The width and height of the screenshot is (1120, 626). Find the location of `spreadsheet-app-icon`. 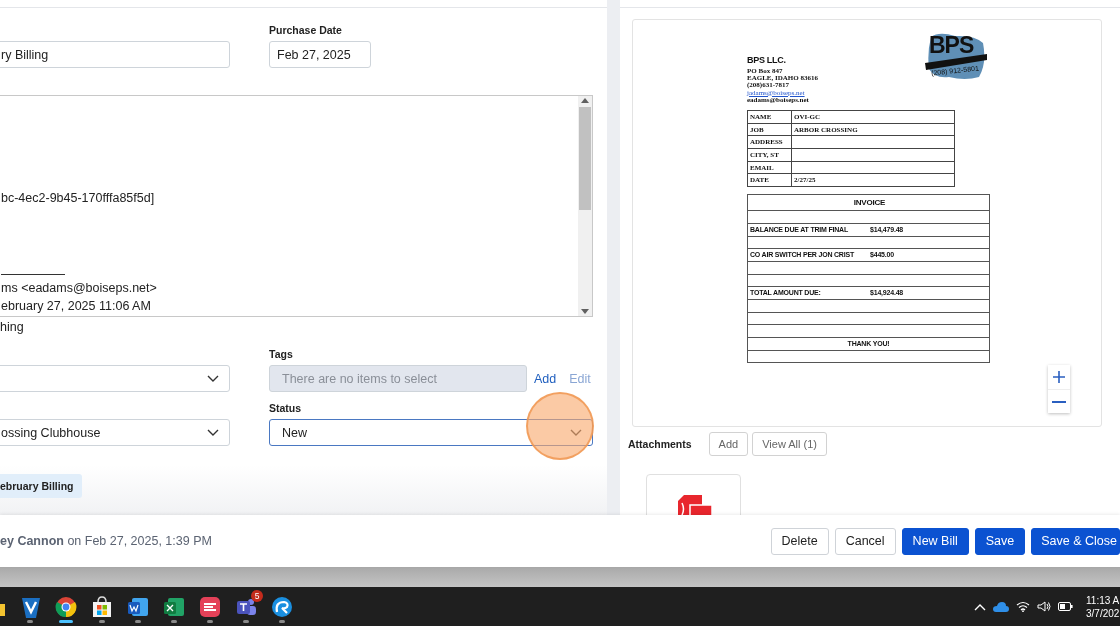

spreadsheet-app-icon is located at coordinates (174, 606).